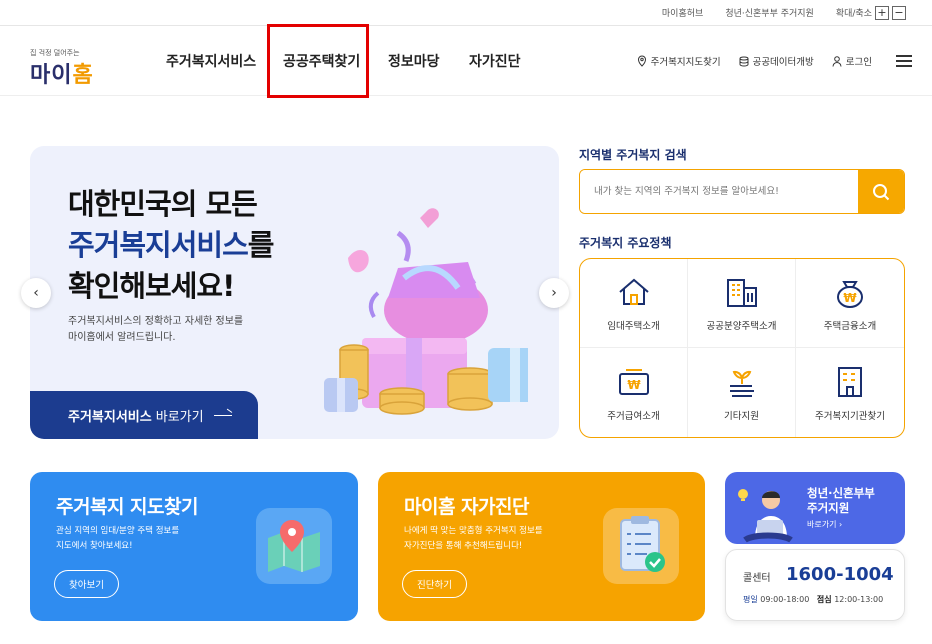 This screenshot has height=644, width=932. What do you see at coordinates (882, 12) in the screenshot?
I see `zoom-in-button: +` at bounding box center [882, 12].